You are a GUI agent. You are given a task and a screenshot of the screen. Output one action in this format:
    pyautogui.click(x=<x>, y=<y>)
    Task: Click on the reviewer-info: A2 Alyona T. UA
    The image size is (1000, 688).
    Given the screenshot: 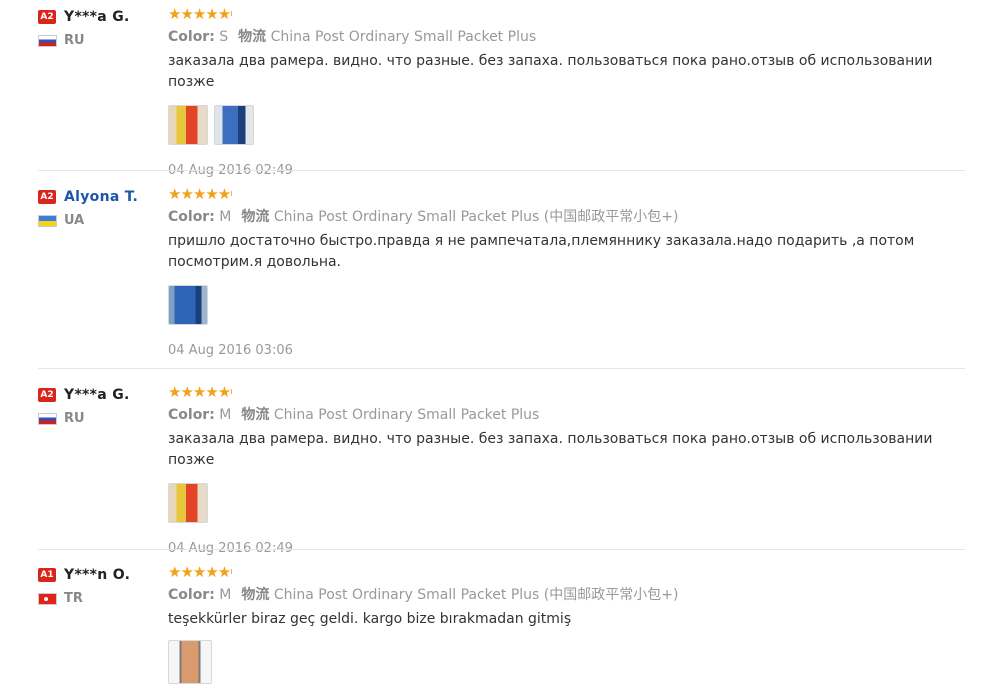 What is the action you would take?
    pyautogui.click(x=98, y=207)
    